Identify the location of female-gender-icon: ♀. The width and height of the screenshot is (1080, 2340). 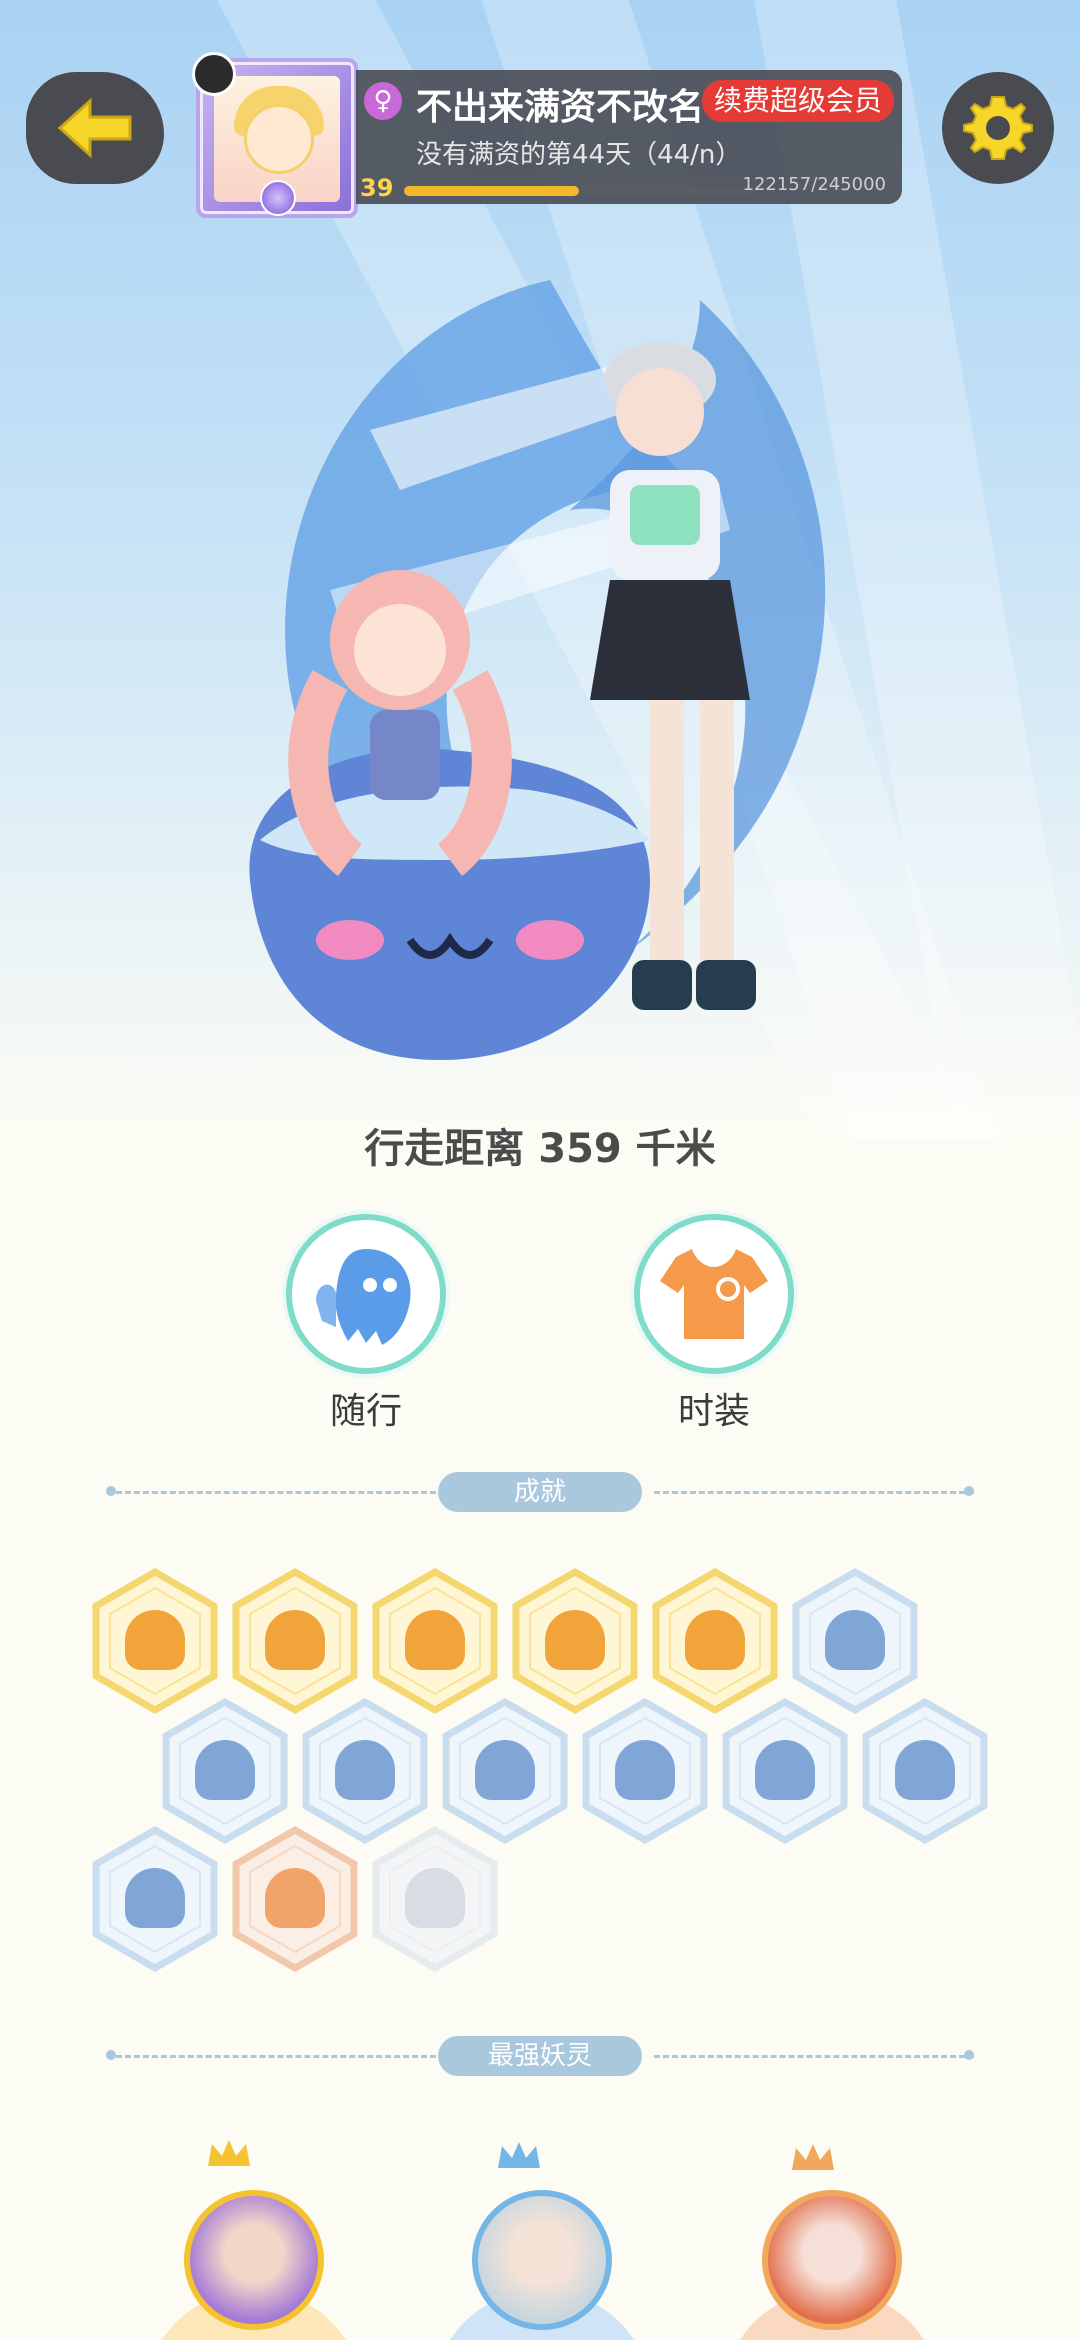
(383, 101).